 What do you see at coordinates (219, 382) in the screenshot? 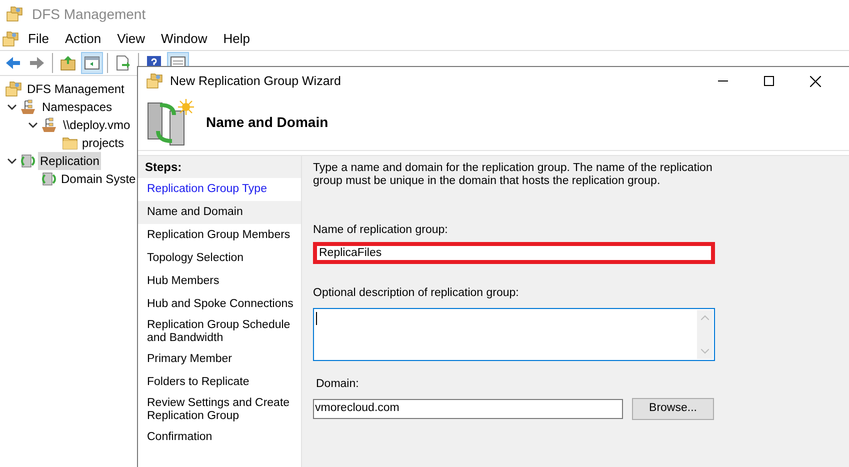
I see `wizard-step: Folders to Replicate` at bounding box center [219, 382].